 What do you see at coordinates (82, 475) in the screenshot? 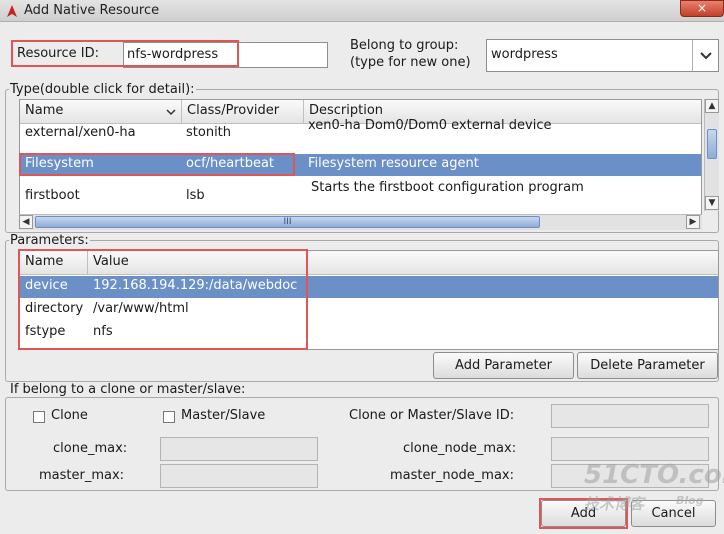
I see `master-max-label: master_max:` at bounding box center [82, 475].